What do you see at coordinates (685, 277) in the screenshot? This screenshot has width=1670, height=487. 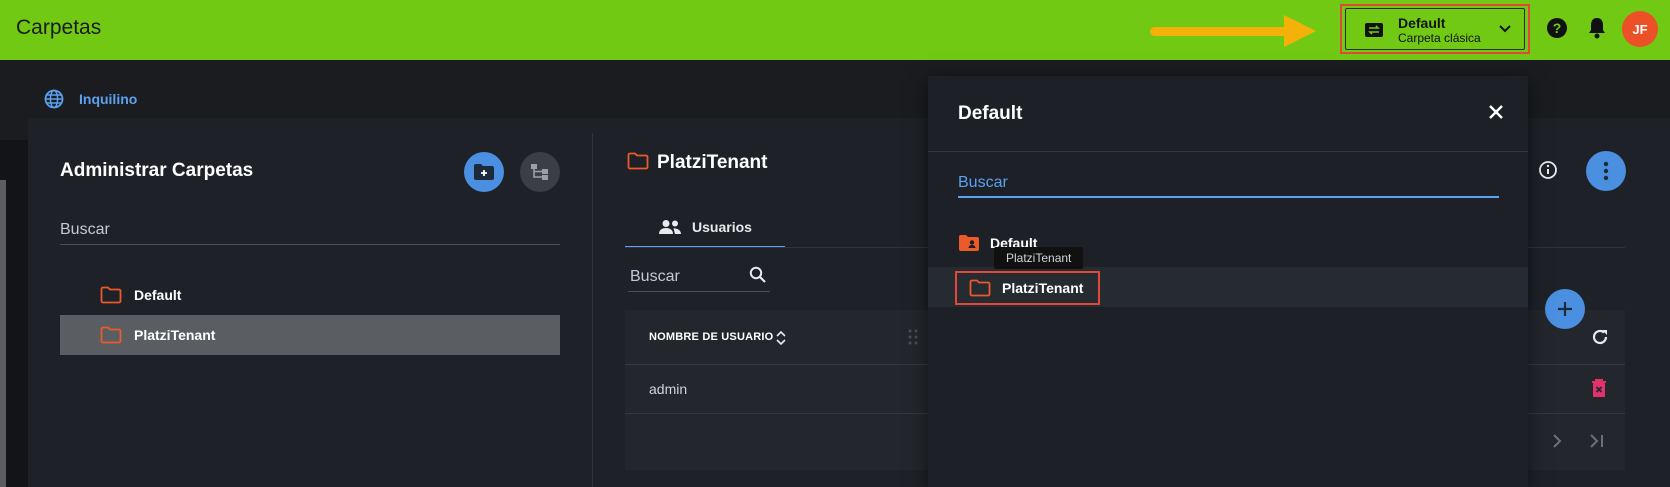 I see `users-search-input` at bounding box center [685, 277].